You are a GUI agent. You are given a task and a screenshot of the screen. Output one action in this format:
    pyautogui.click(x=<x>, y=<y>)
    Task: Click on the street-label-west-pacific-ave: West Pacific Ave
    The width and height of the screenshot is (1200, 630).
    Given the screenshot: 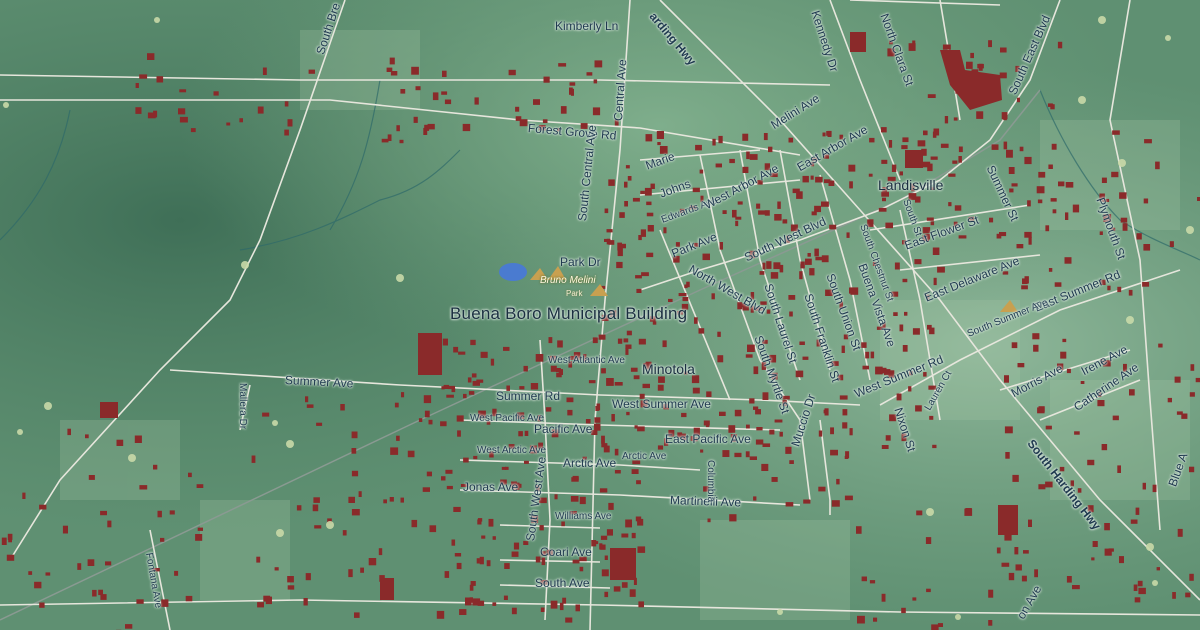 What is the action you would take?
    pyautogui.click(x=507, y=418)
    